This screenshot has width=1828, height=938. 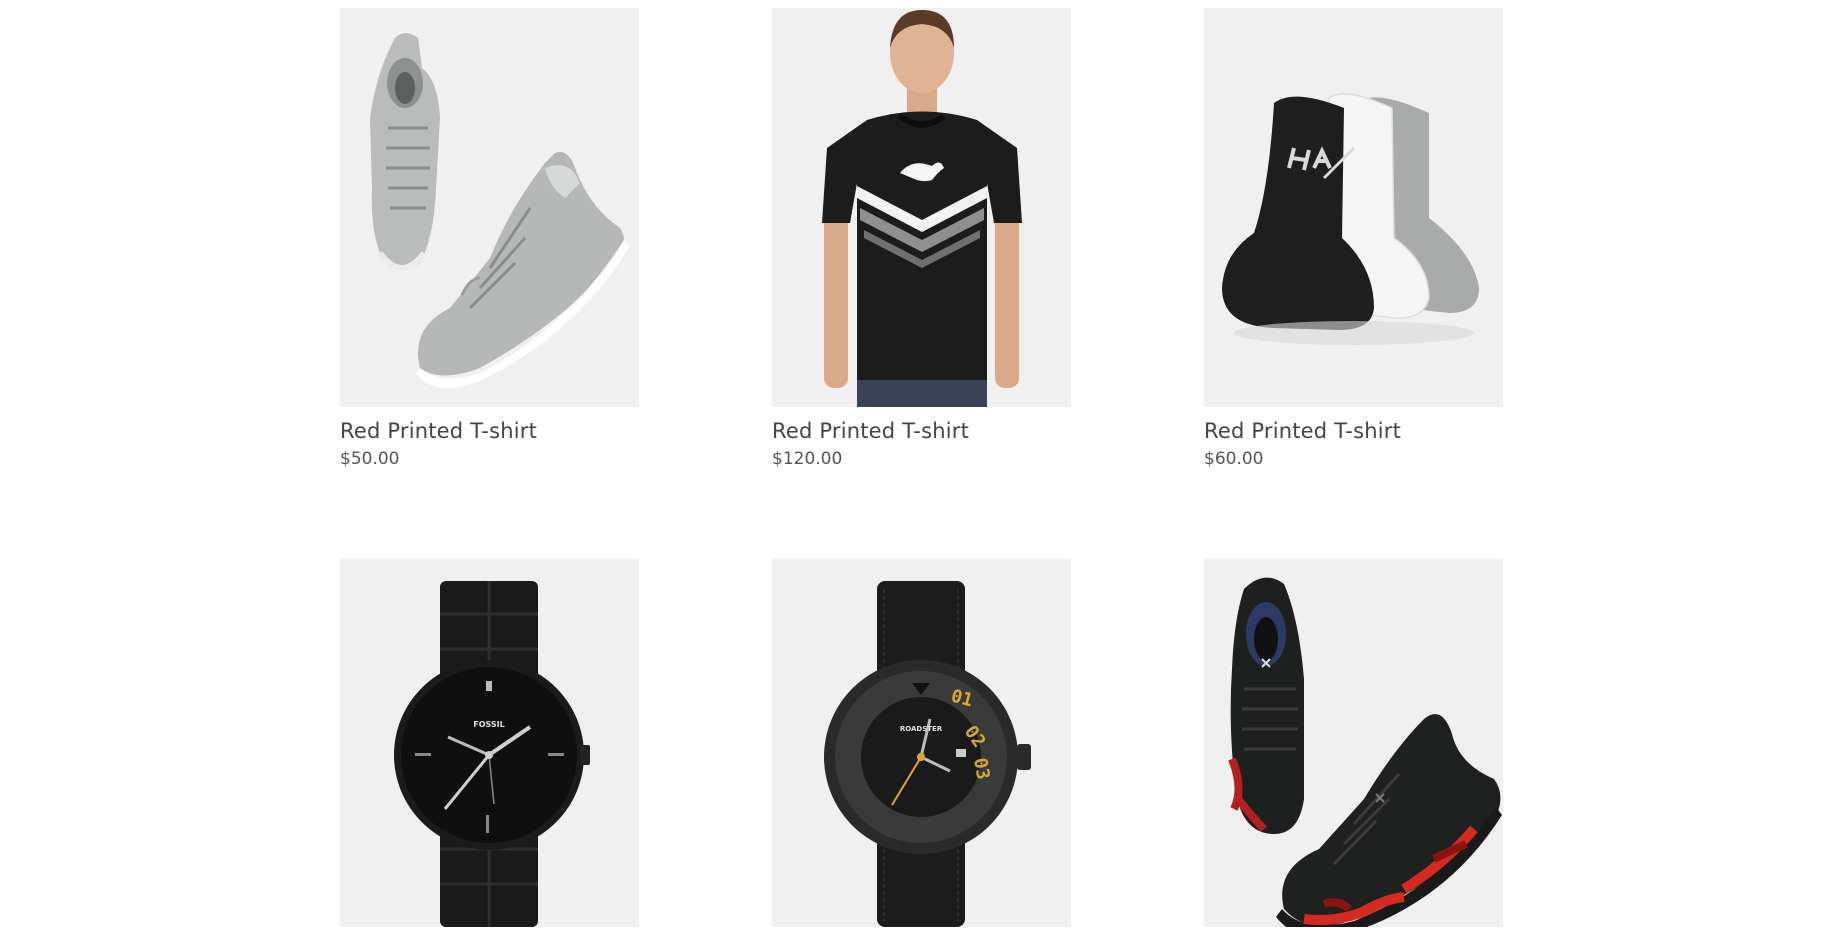 I want to click on product-price: $120.00, so click(x=807, y=459).